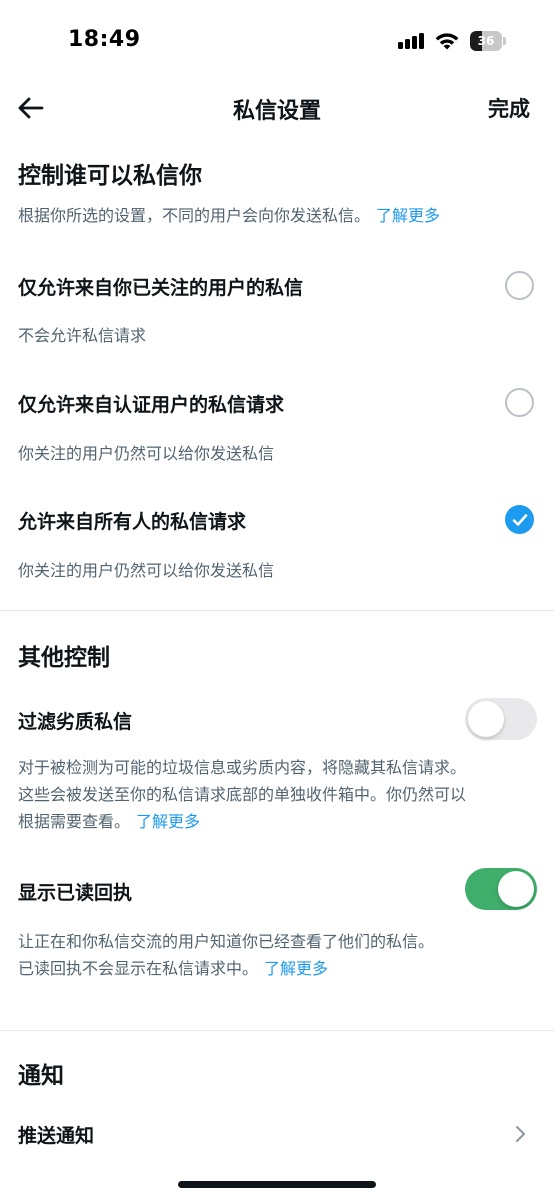 Image resolution: width=554 pixels, height=1200 pixels. What do you see at coordinates (161, 288) in the screenshot?
I see `option-label-following: 仅允许来自你已关注的用户的私信` at bounding box center [161, 288].